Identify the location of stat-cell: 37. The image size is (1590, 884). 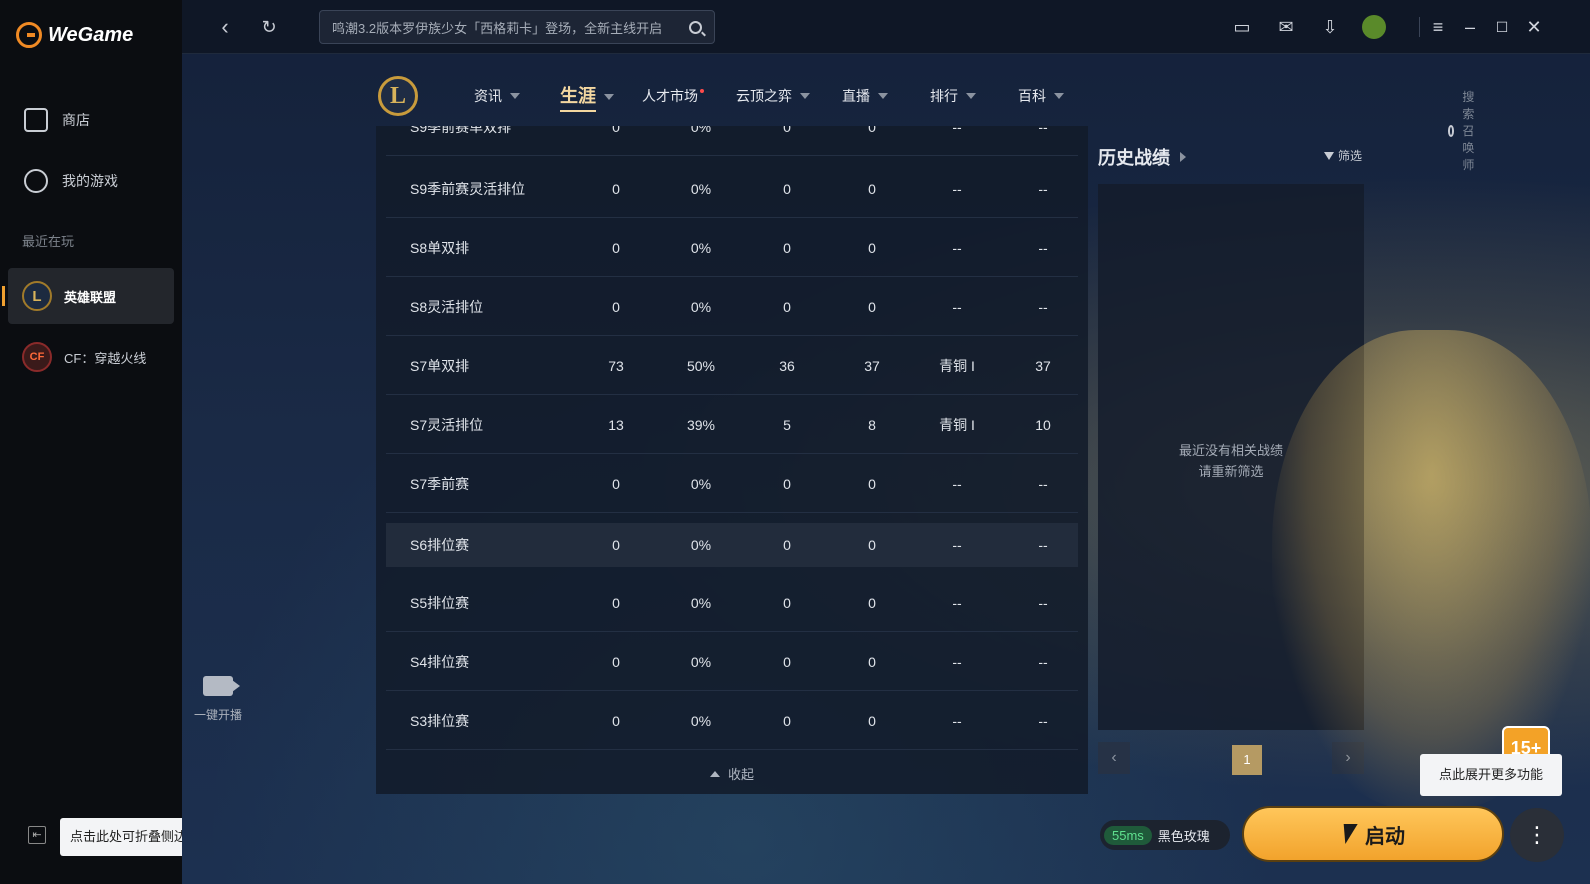
(872, 365).